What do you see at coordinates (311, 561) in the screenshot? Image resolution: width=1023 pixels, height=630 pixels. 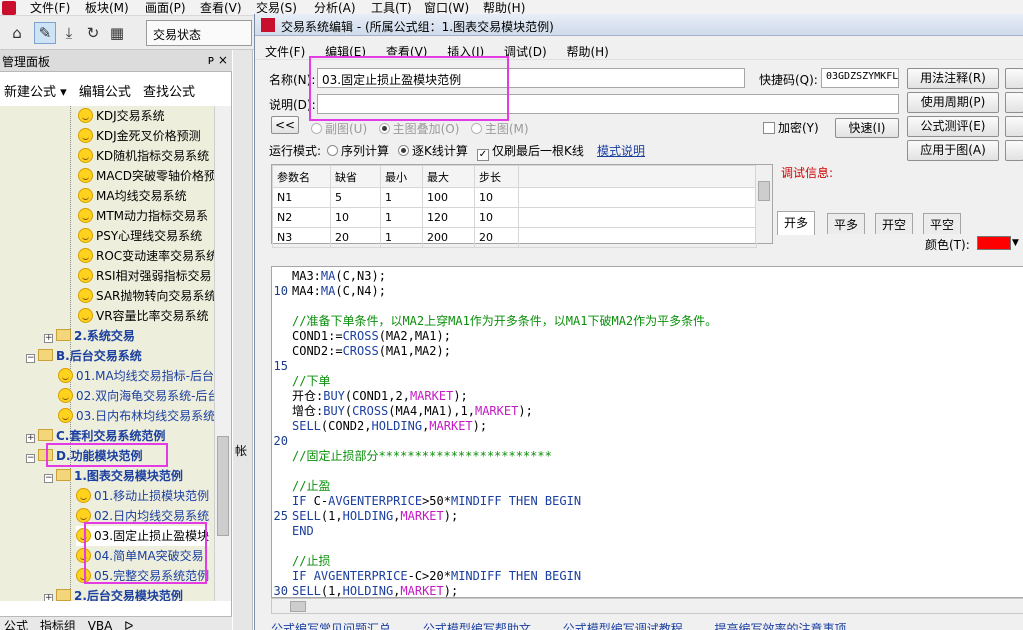 I see `code-line: //止损` at bounding box center [311, 561].